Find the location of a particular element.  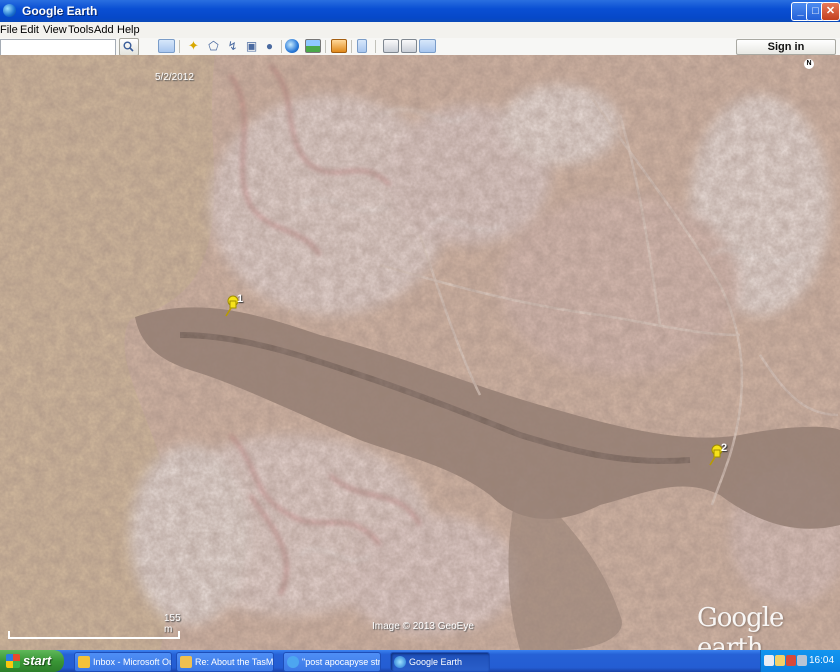

browser-icon is located at coordinates (293, 662).